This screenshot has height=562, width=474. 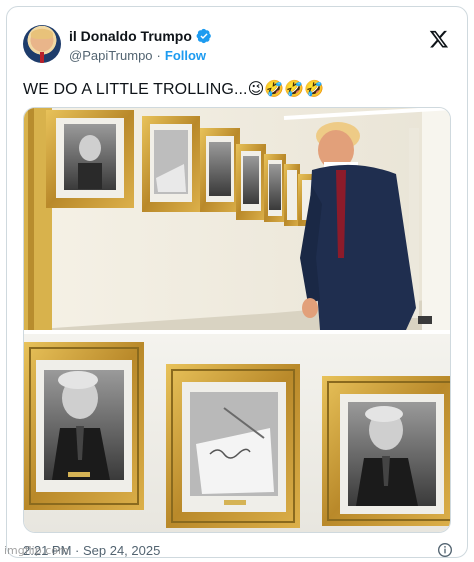 I want to click on author-names: il Donaldo Trumpo @PapiTrumpo · Follow, so click(x=140, y=45).